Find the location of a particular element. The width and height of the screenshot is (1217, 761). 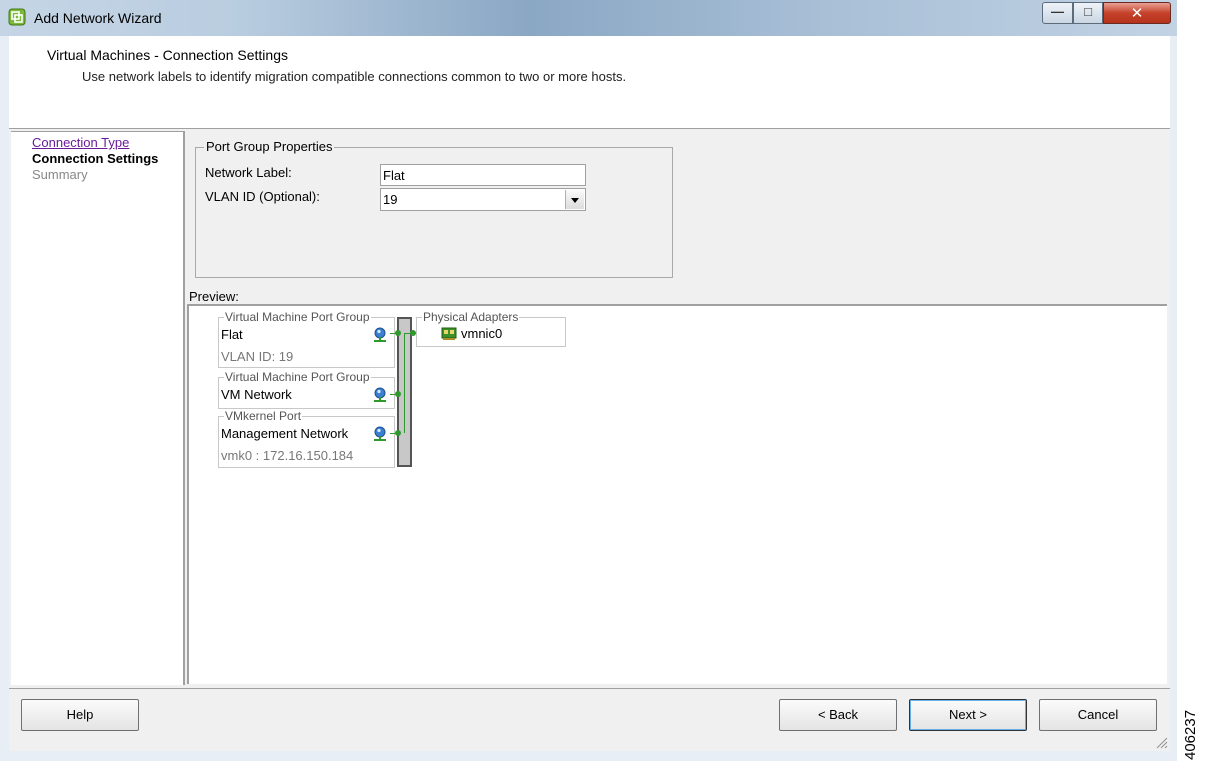

maximize-button: □ is located at coordinates (1088, 13).